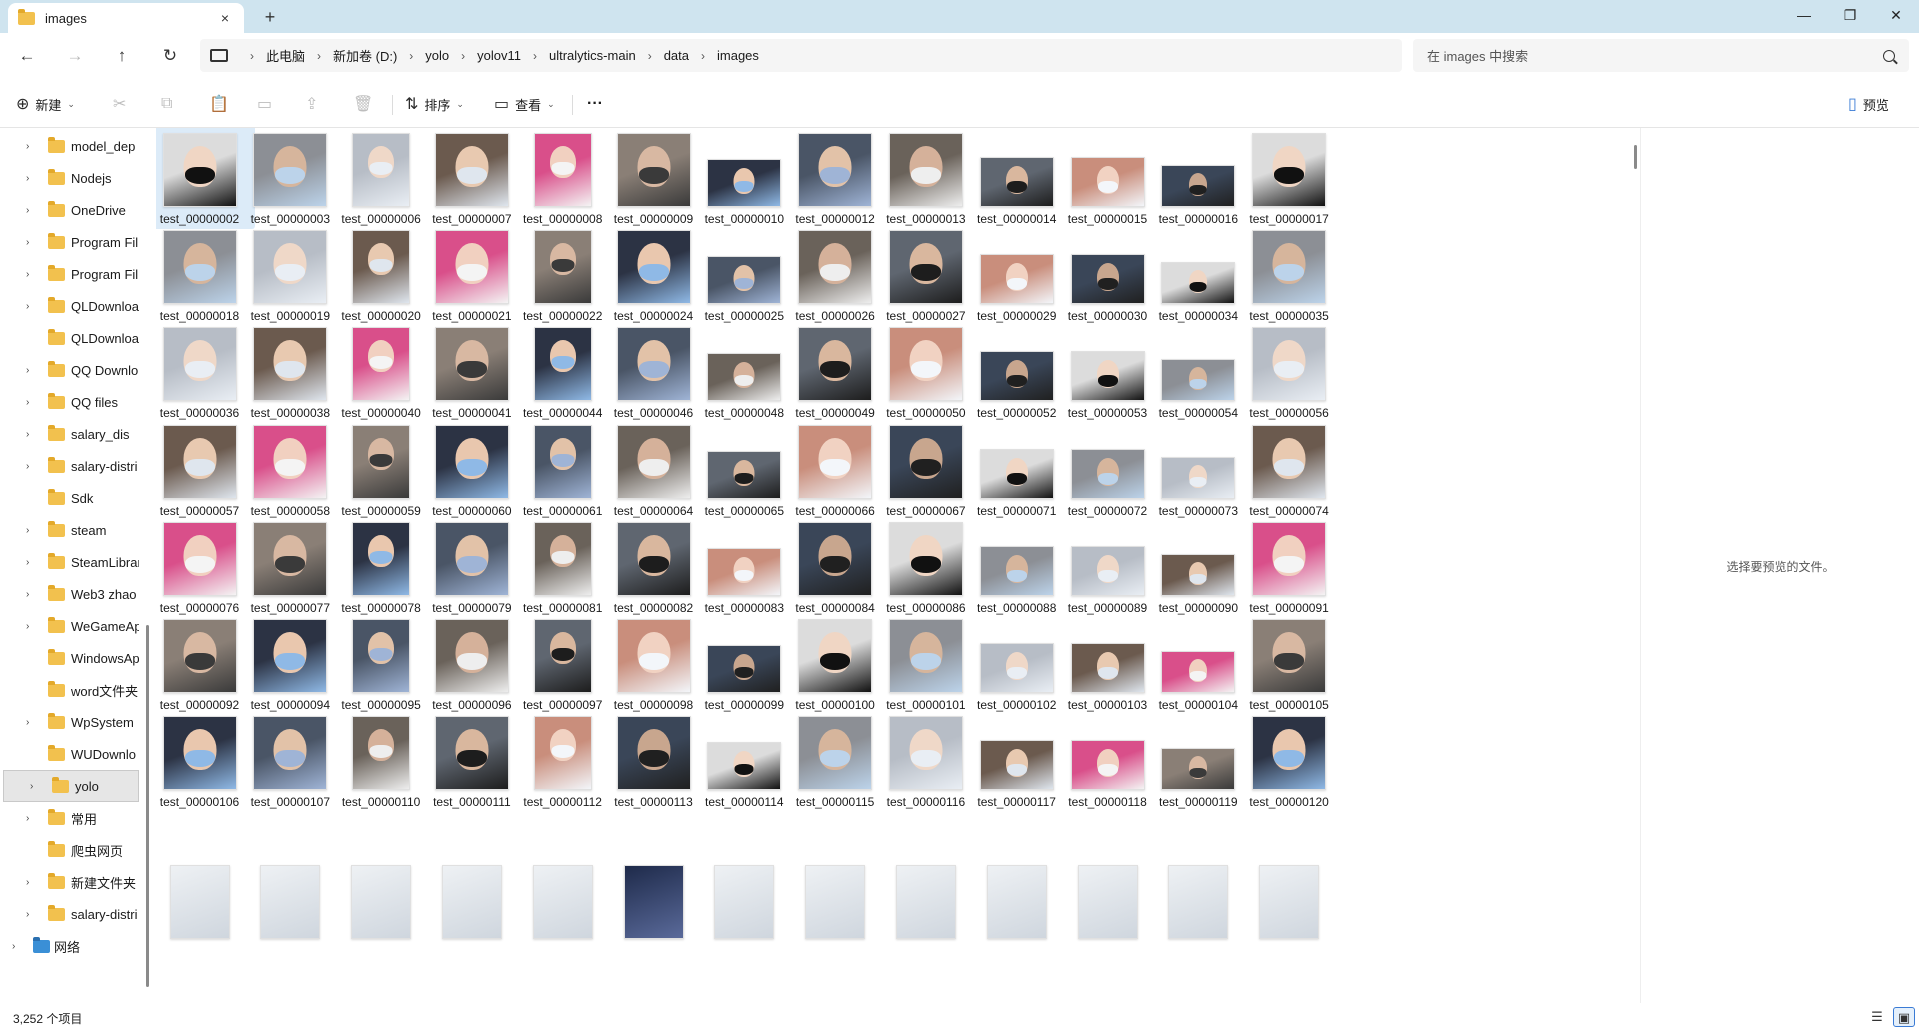 The width and height of the screenshot is (1919, 1032). What do you see at coordinates (71, 786) in the screenshot?
I see `sidebar-item: › yolo` at bounding box center [71, 786].